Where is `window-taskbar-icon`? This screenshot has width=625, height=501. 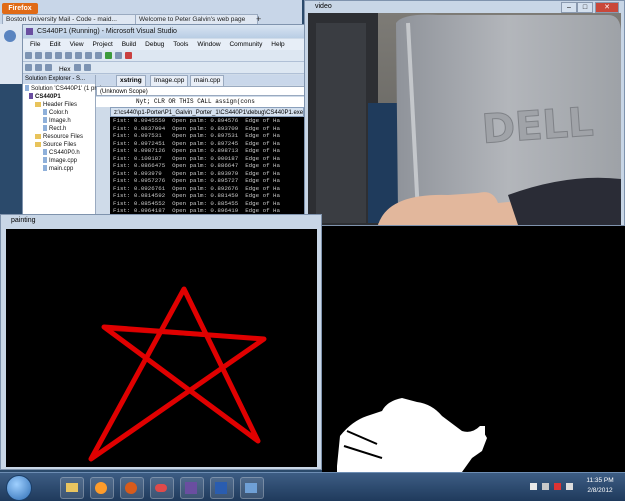 window-taskbar-icon is located at coordinates (252, 488).